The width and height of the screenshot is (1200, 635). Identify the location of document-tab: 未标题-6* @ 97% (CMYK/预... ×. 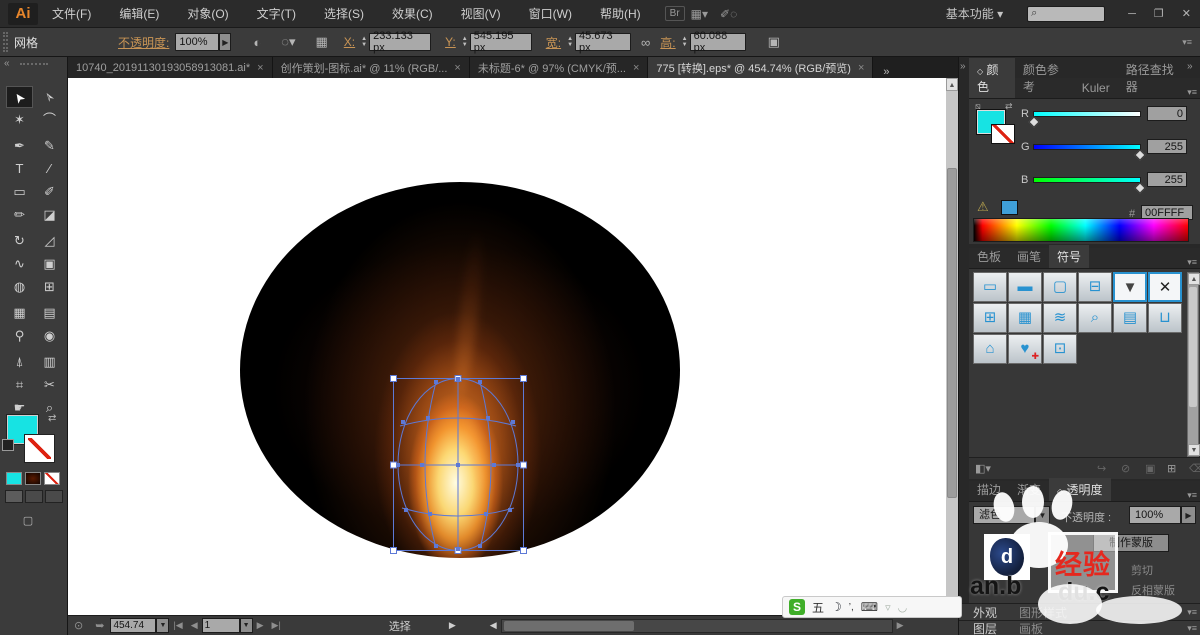
(559, 67).